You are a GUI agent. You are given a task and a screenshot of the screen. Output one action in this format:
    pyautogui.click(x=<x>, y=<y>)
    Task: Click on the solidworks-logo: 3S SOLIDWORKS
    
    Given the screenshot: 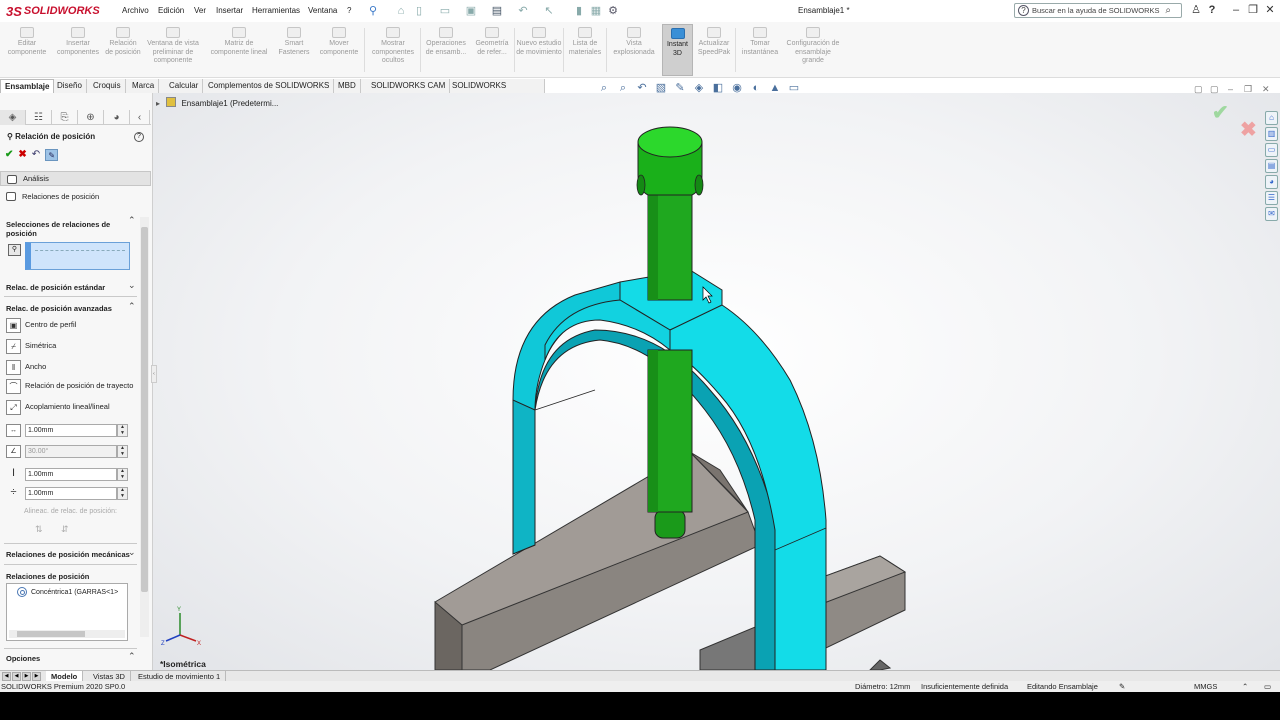 What is the action you would take?
    pyautogui.click(x=56, y=11)
    